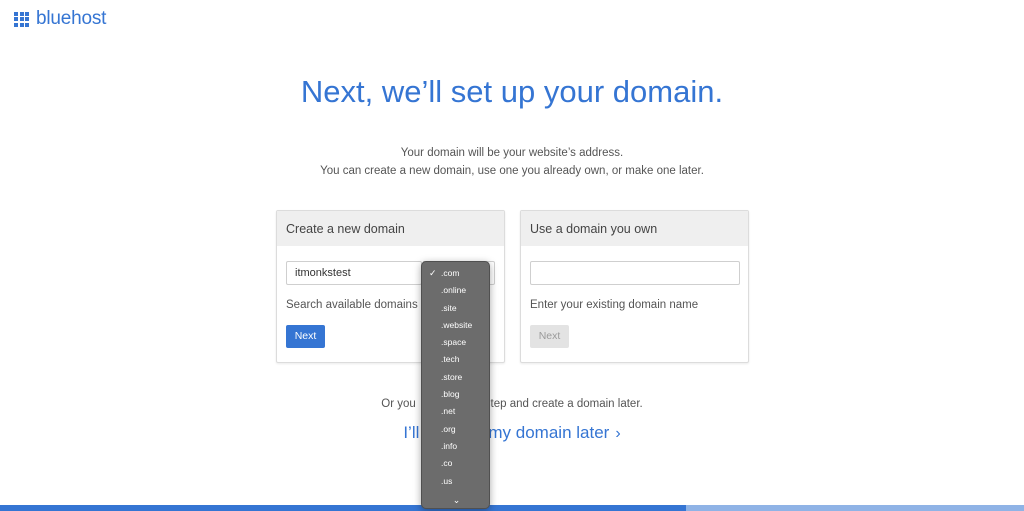 The width and height of the screenshot is (1024, 511). What do you see at coordinates (398, 404) in the screenshot?
I see `skip-text-left: Or you` at bounding box center [398, 404].